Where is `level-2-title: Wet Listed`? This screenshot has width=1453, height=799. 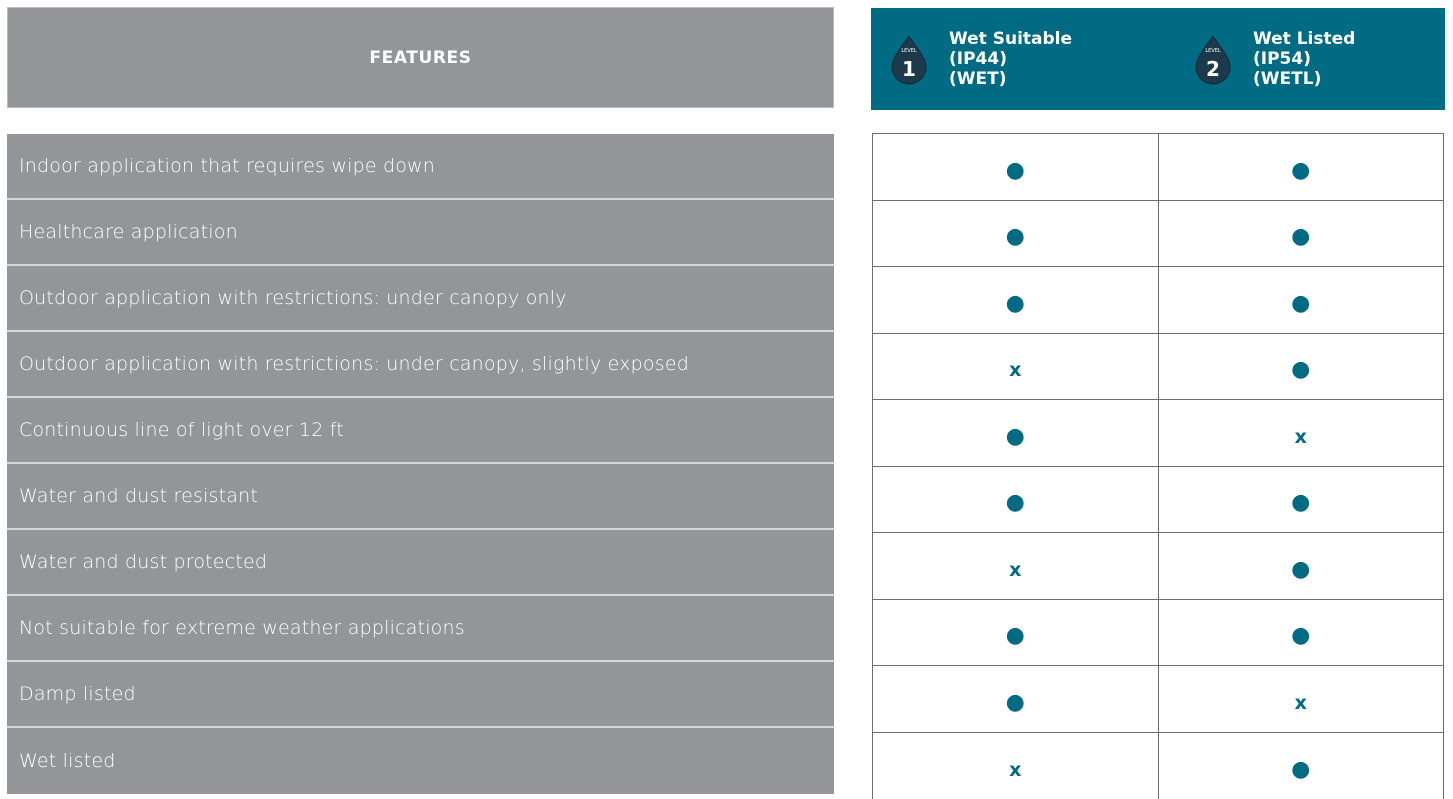
level-2-title: Wet Listed is located at coordinates (1304, 39).